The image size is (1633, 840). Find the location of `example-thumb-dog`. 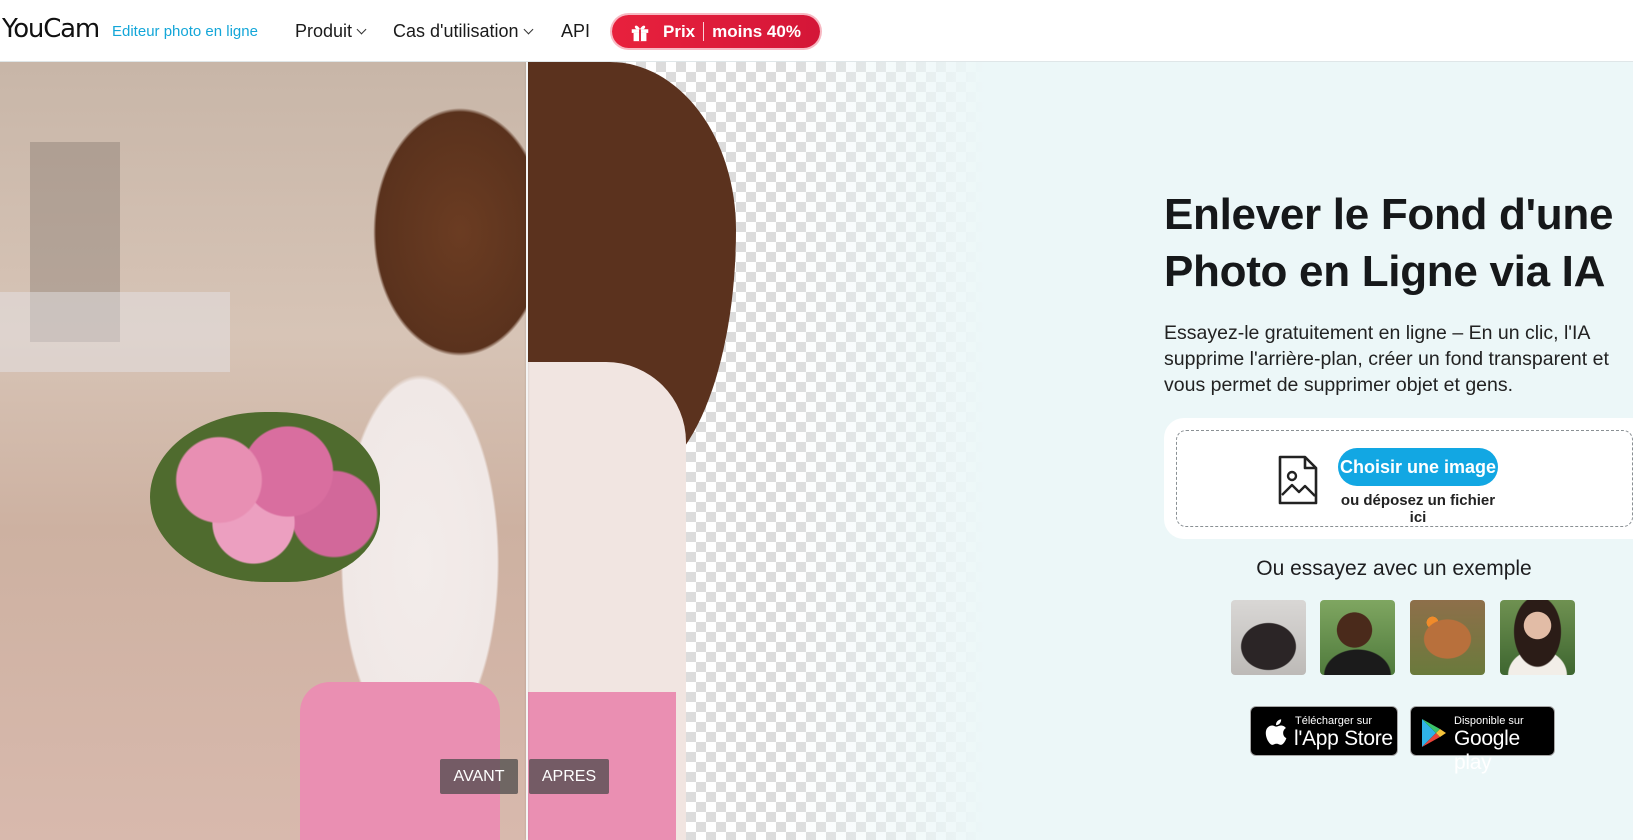

example-thumb-dog is located at coordinates (1447, 637).